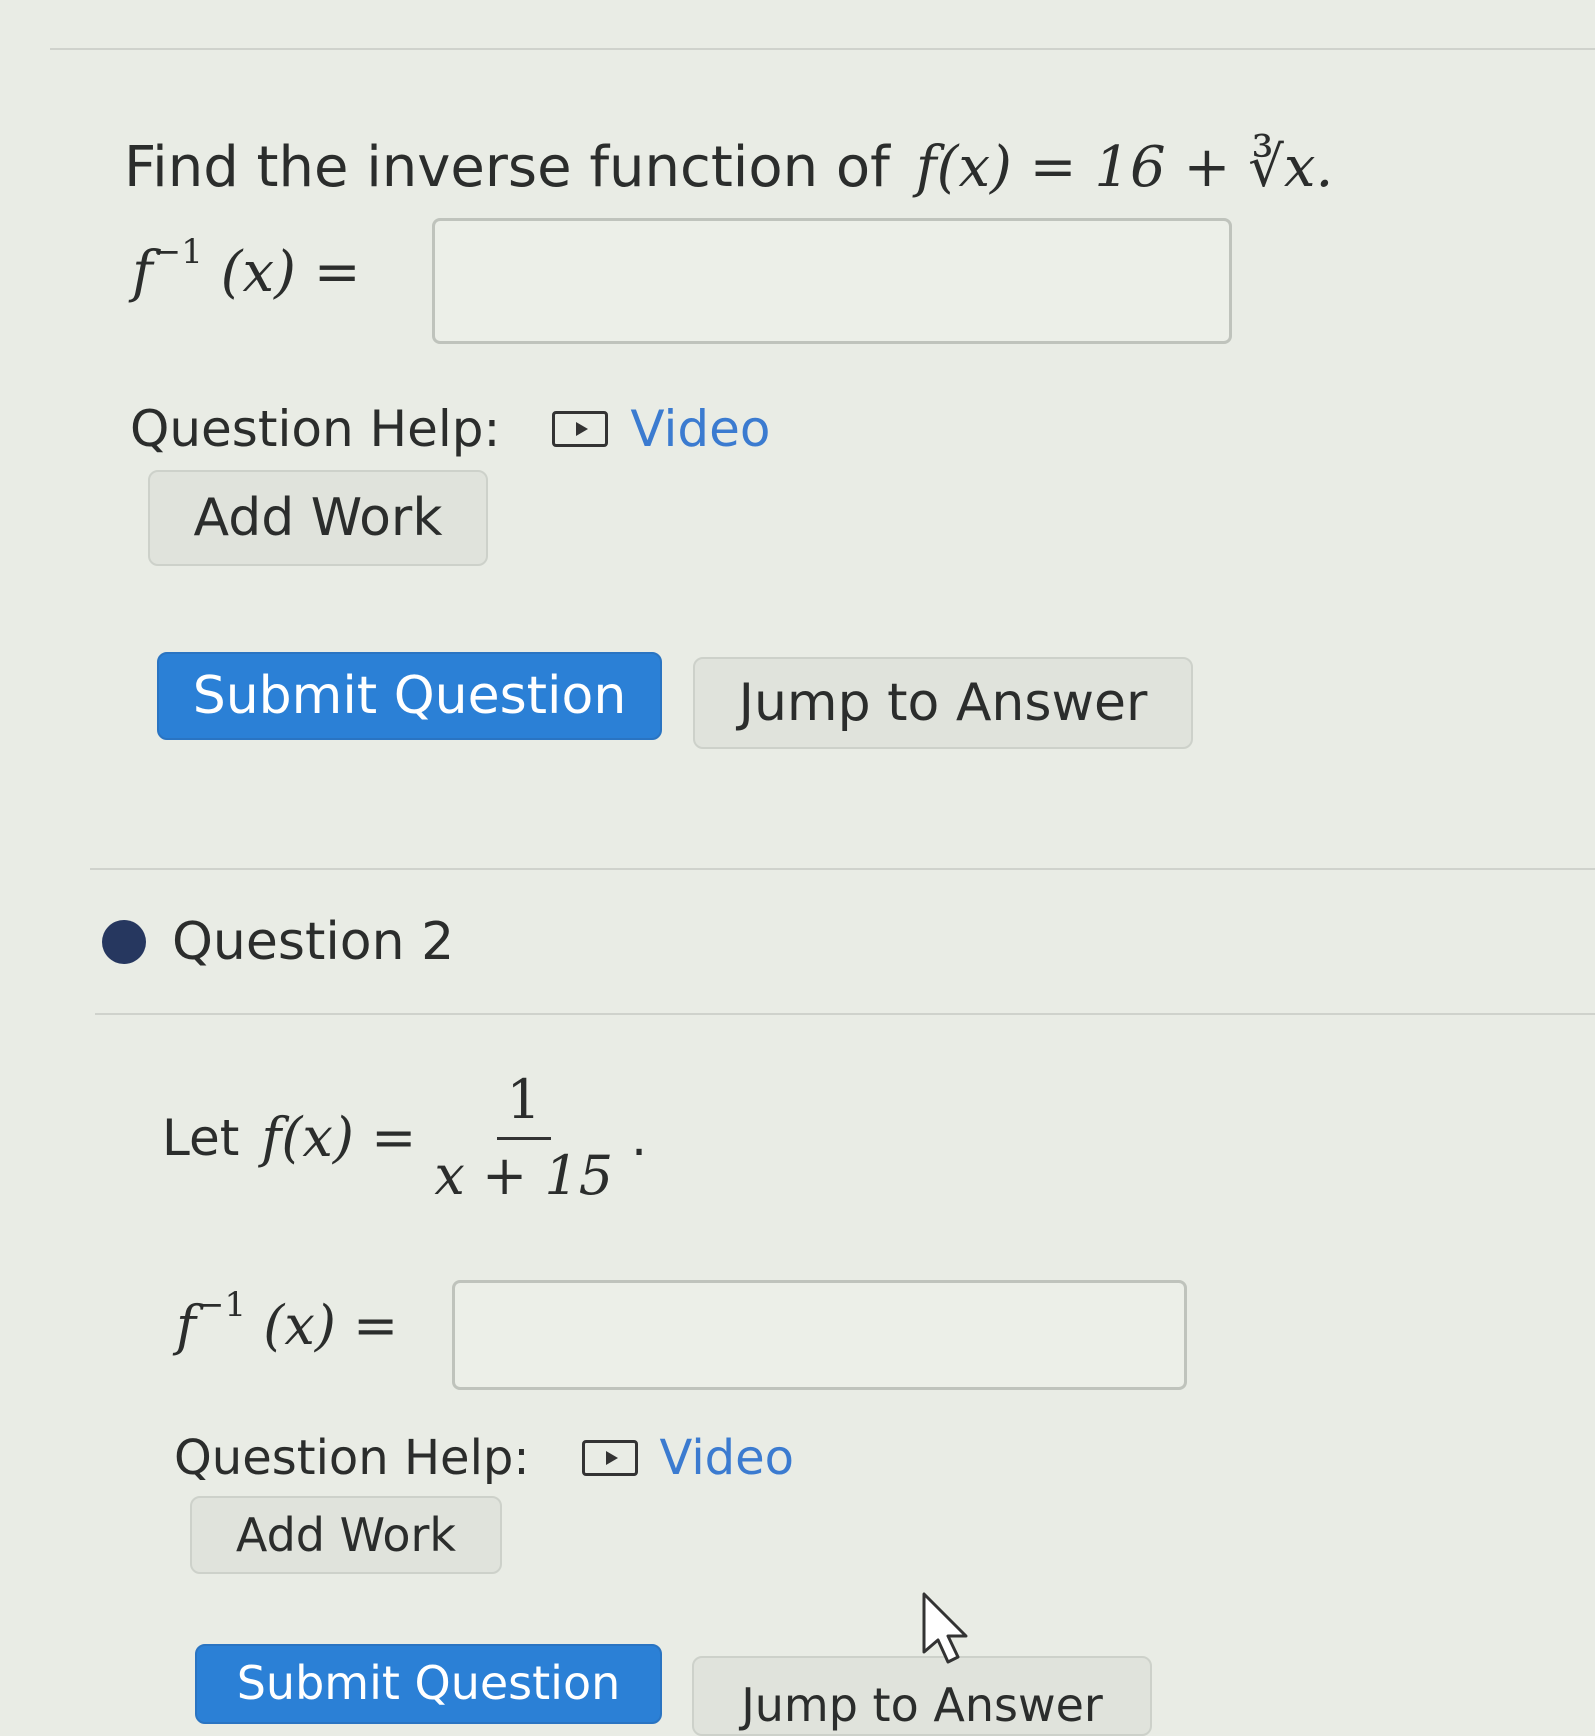  Describe the element at coordinates (313, 942) in the screenshot. I see `question-2-title: Question 2` at that location.